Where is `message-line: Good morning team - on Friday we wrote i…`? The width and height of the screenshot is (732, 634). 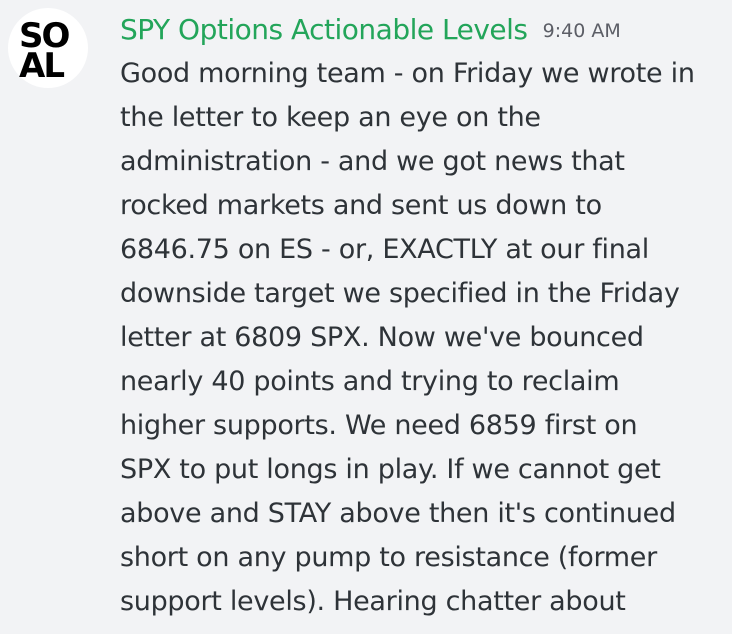
message-line: Good morning team - on Friday we wrote i… is located at coordinates (407, 73).